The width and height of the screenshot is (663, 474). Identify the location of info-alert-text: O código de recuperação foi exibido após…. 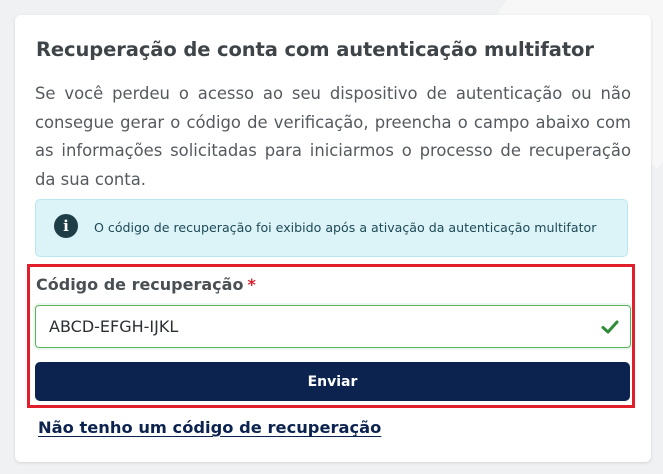
(345, 227).